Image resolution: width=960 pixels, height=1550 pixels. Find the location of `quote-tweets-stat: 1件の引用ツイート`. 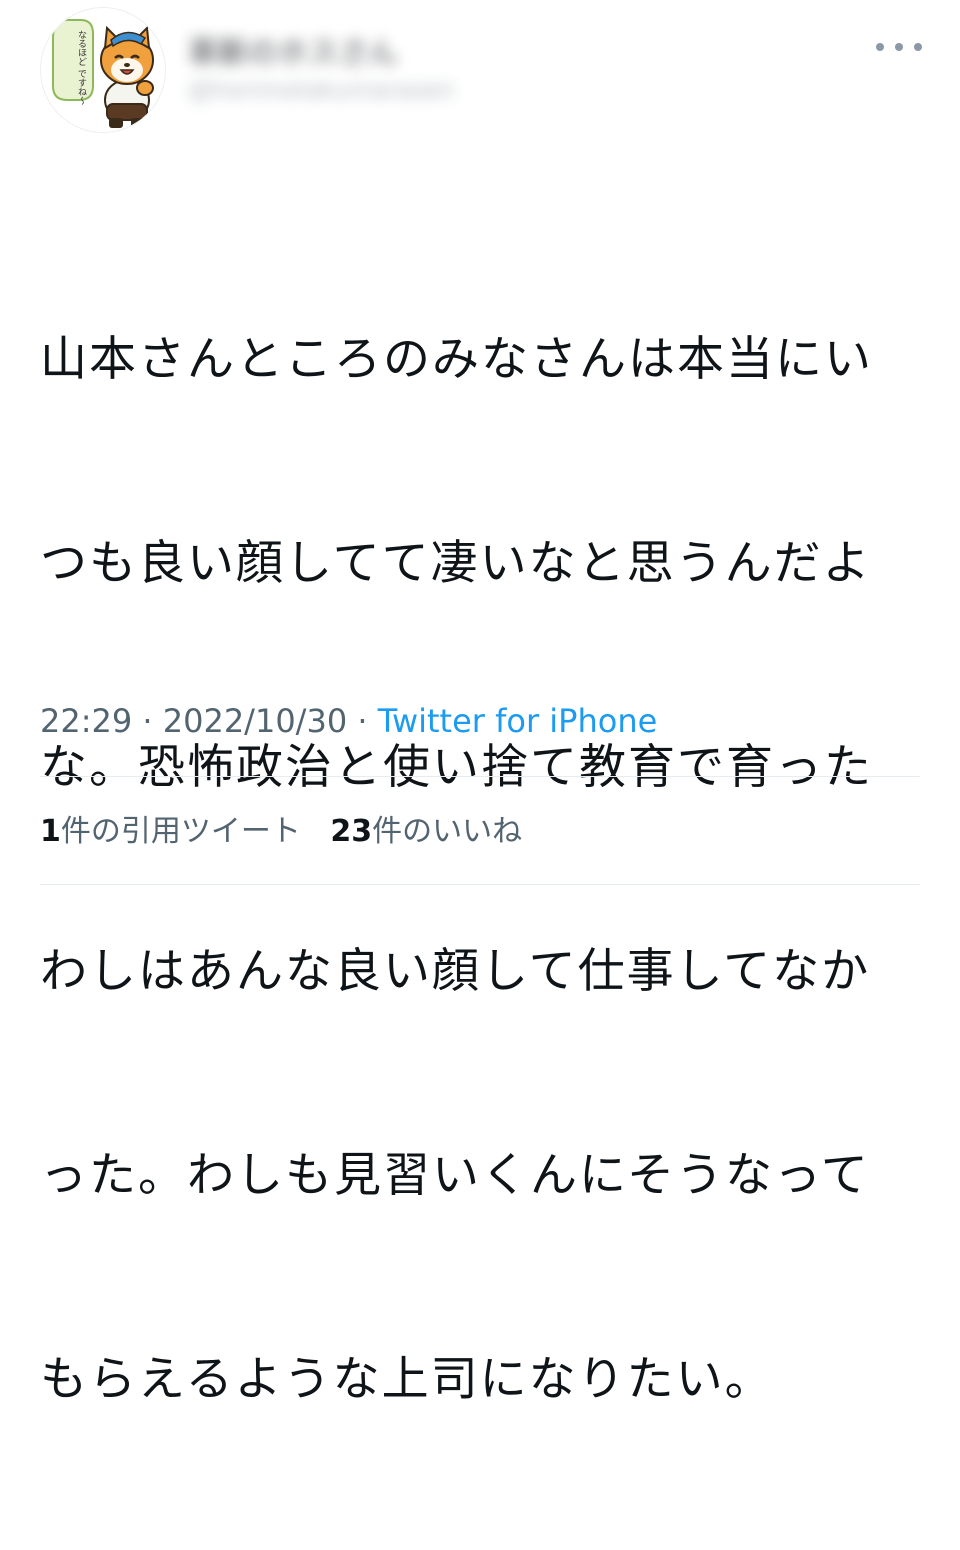

quote-tweets-stat: 1件の引用ツイート is located at coordinates (170, 828).